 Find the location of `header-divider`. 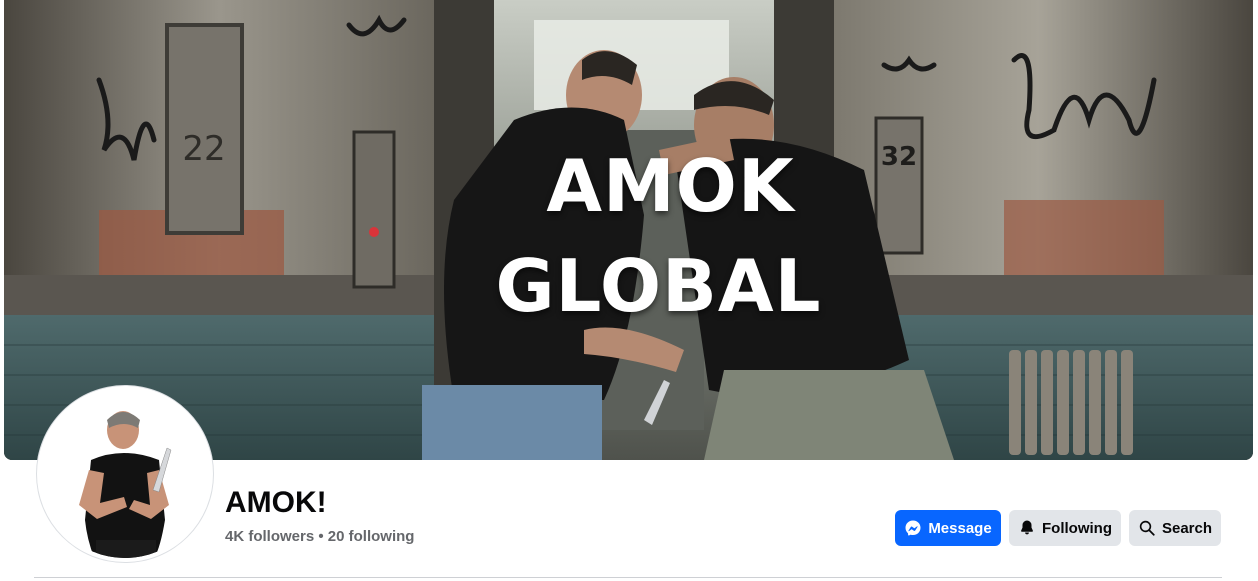

header-divider is located at coordinates (628, 577).